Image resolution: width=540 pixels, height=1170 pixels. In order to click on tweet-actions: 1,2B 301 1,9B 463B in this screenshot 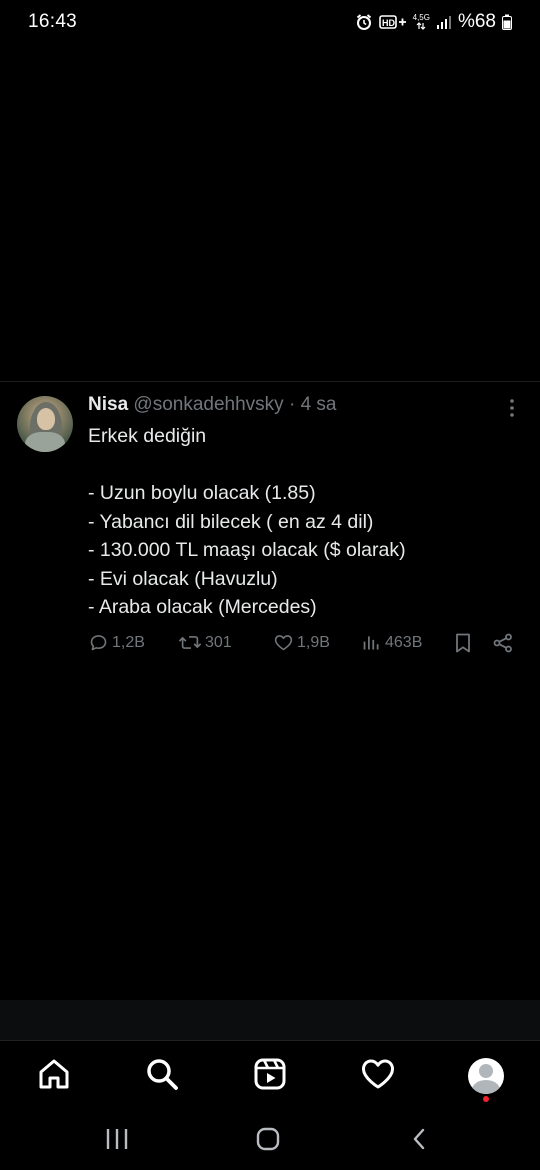, I will do `click(303, 644)`.